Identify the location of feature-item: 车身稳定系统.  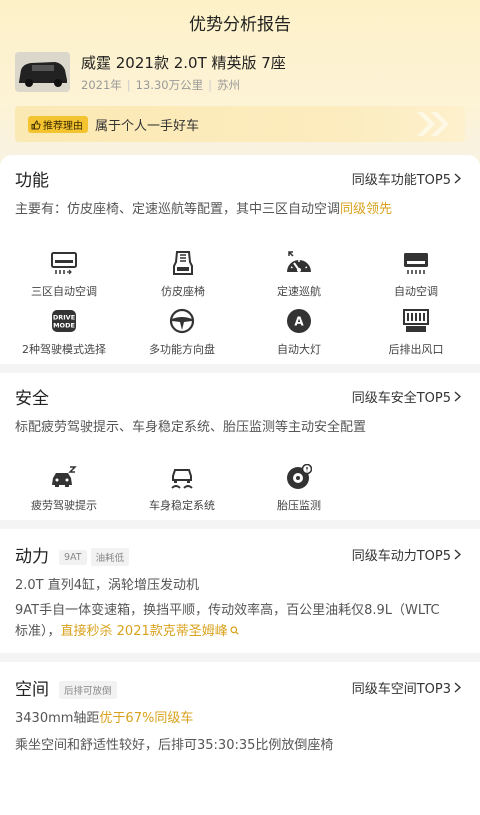
(182, 487).